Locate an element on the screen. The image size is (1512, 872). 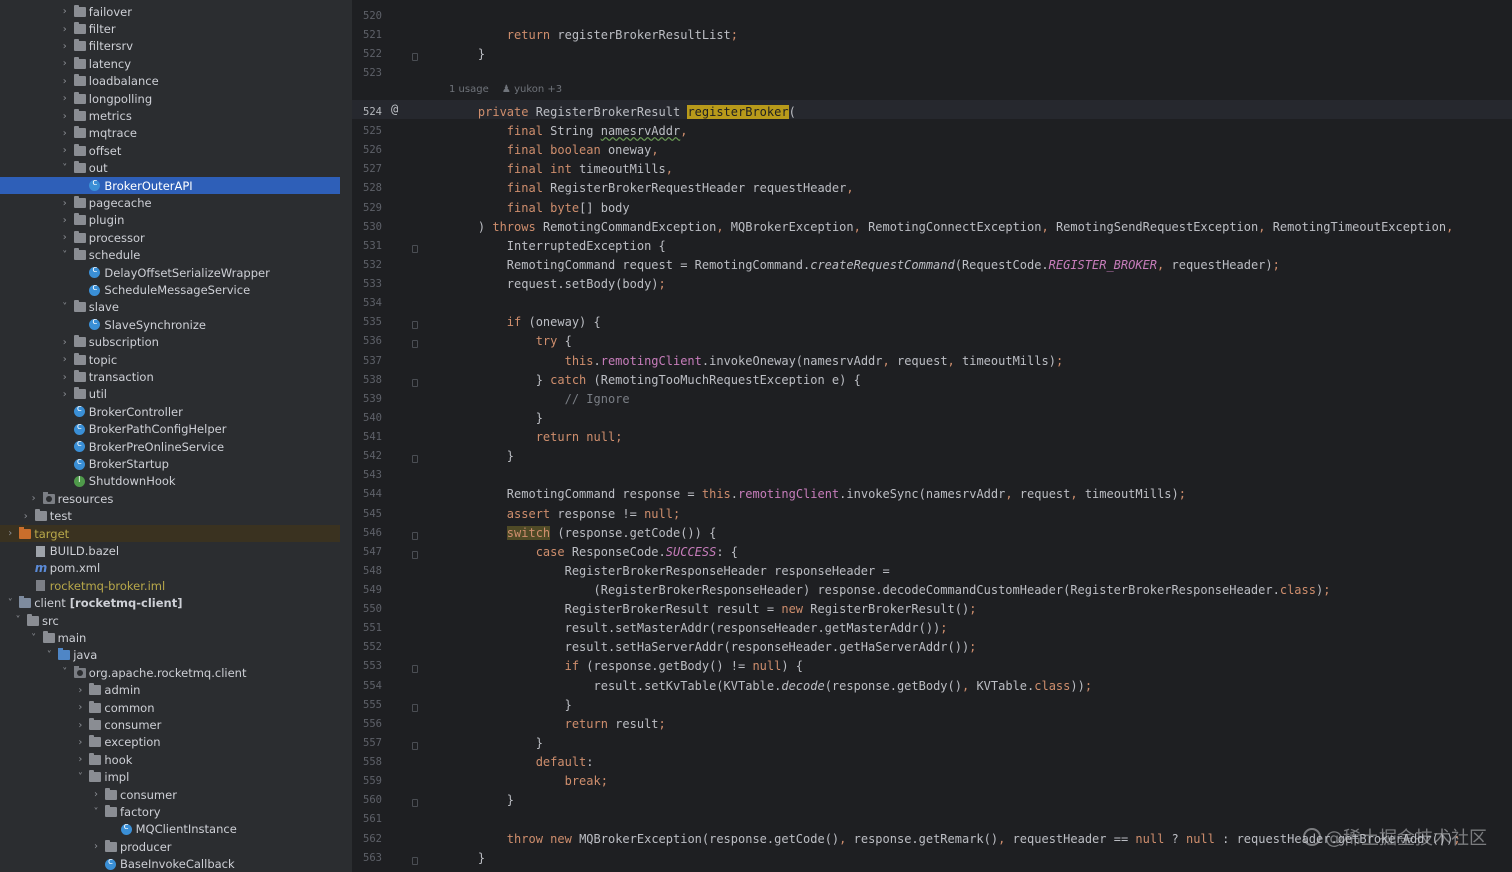
tree-item: BaseInvokeCallback is located at coordinates (170, 864).